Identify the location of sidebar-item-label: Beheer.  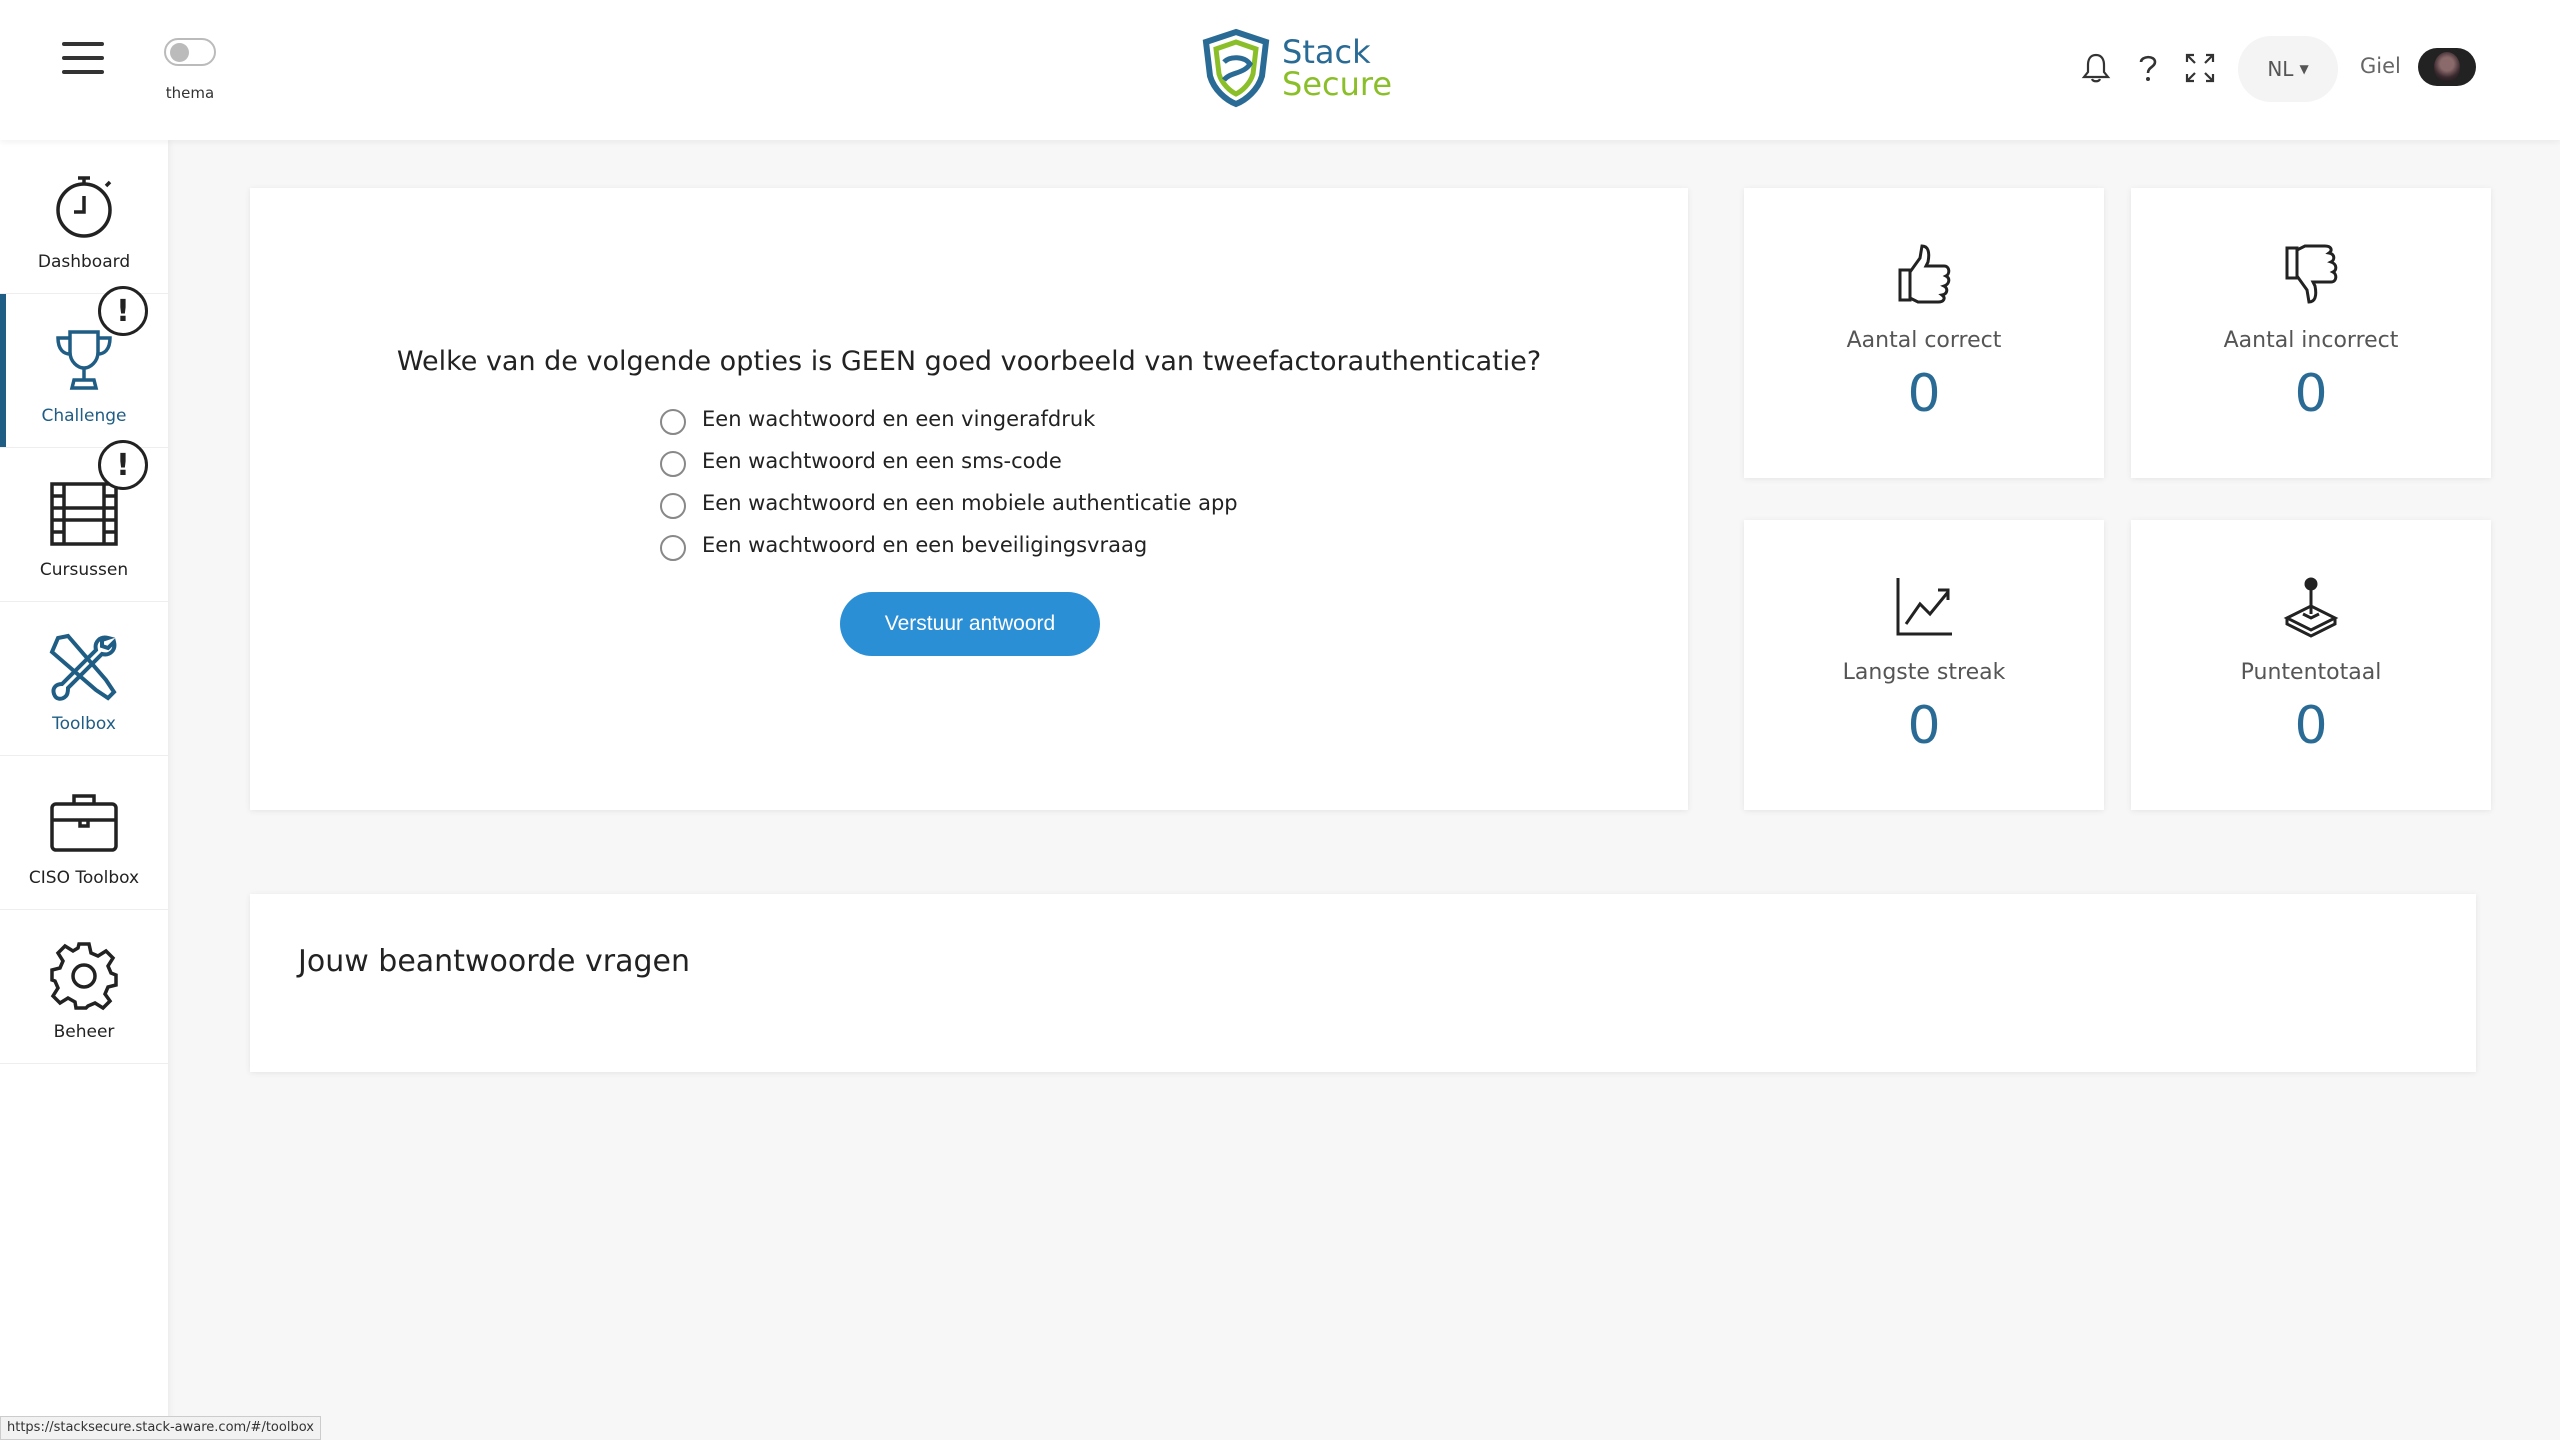
(84, 1032).